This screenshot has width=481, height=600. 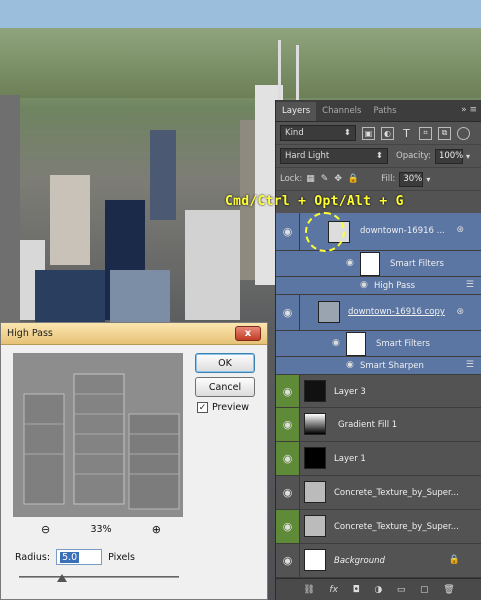 What do you see at coordinates (30, 333) in the screenshot?
I see `dialog-title: High Pass` at bounding box center [30, 333].